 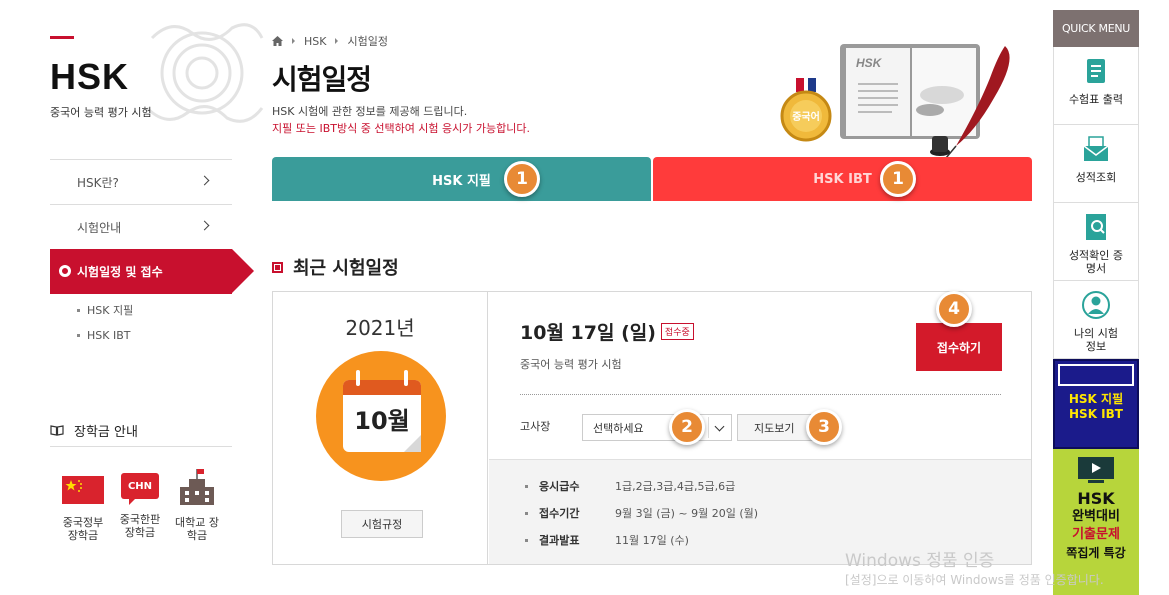 What do you see at coordinates (559, 513) in the screenshot?
I see `info-key: 접수기간` at bounding box center [559, 513].